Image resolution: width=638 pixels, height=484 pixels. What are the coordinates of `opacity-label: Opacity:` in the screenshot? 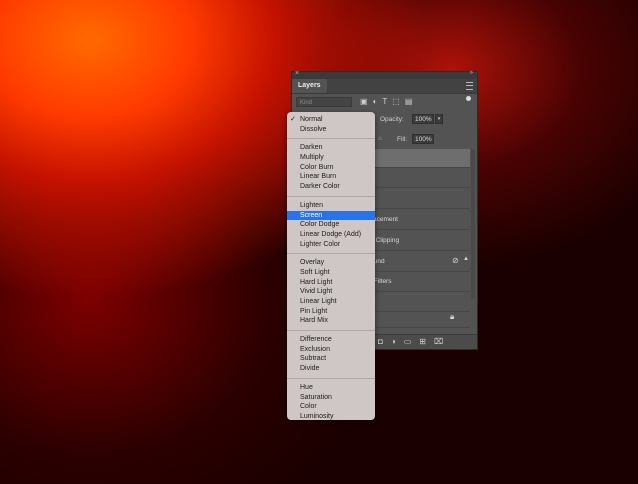 It's located at (392, 119).